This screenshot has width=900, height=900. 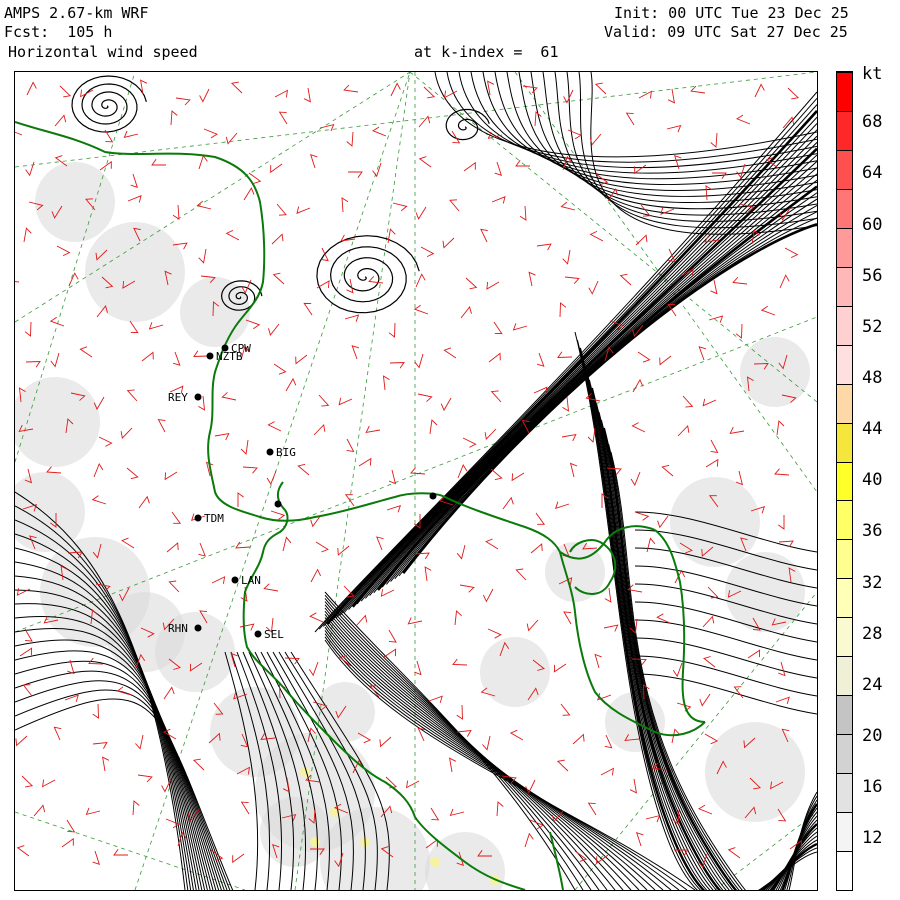 What do you see at coordinates (302, 491) in the screenshot?
I see `station-markers: CPWNZTBREYBIGTDMLANRHN SEL` at bounding box center [302, 491].